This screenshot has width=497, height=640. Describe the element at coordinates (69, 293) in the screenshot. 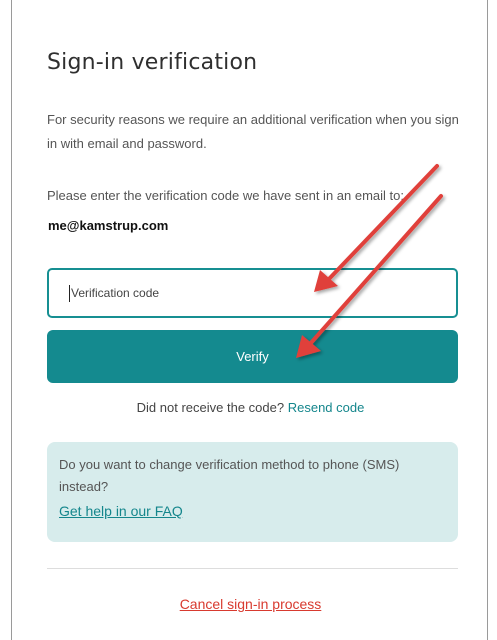

I see `text-caret` at that location.